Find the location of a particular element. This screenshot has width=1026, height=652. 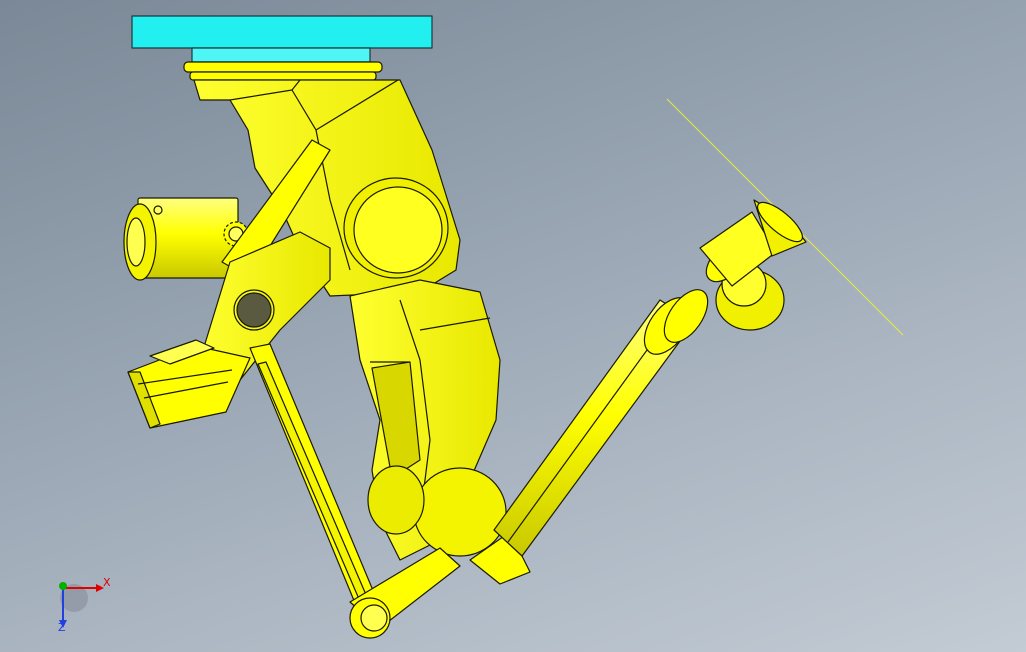

base-flange is located at coordinates (283, 71).